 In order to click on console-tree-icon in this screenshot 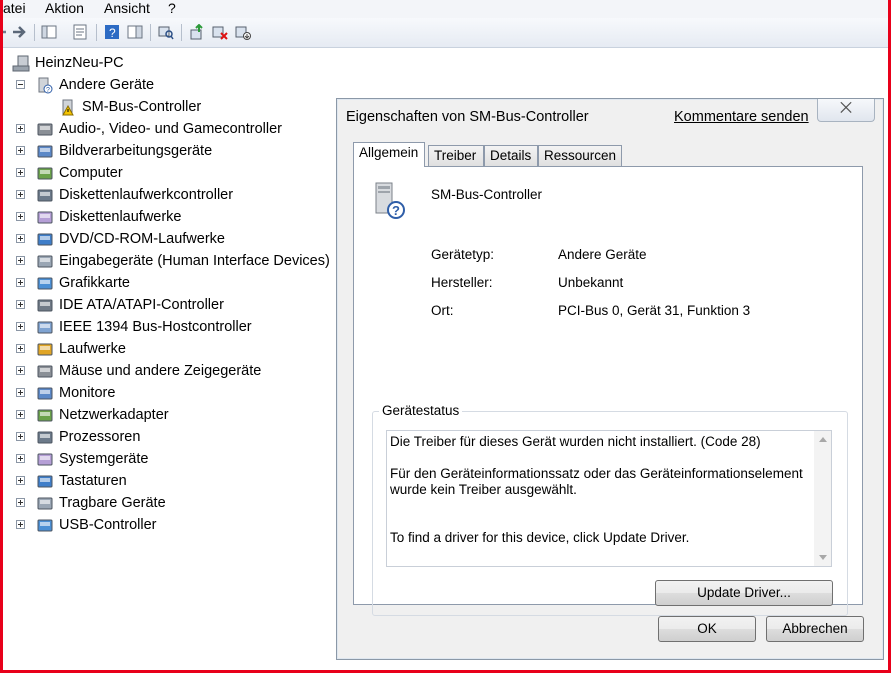, I will do `click(49, 32)`.